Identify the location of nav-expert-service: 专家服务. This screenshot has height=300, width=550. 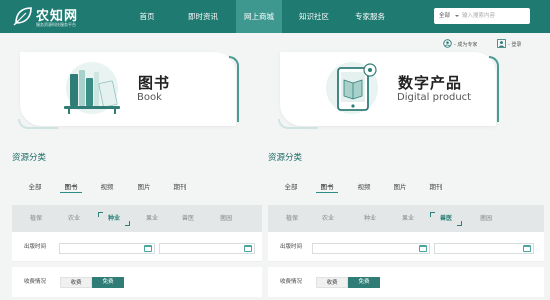
(370, 16).